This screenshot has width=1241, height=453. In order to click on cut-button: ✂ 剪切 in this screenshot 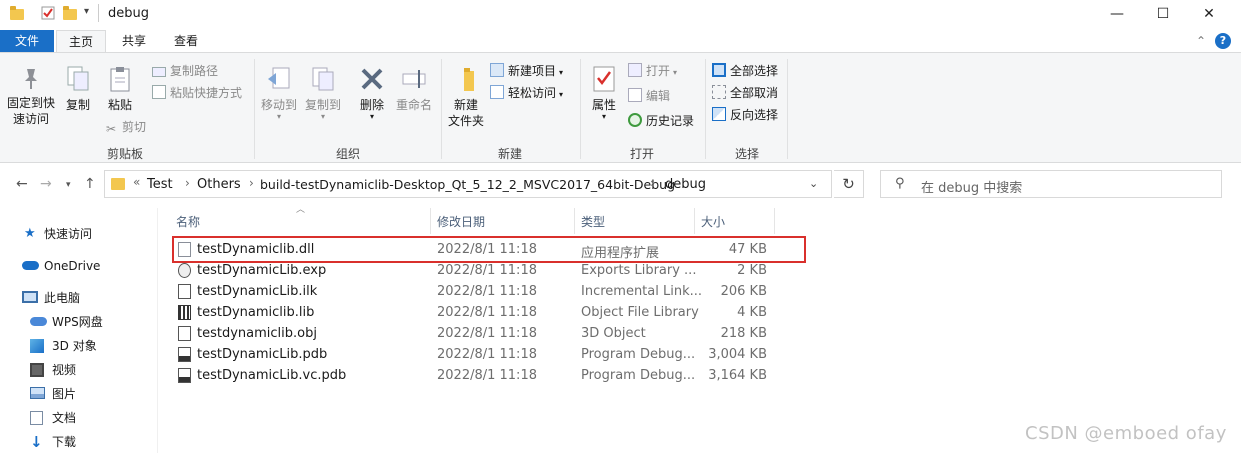, I will do `click(125, 127)`.